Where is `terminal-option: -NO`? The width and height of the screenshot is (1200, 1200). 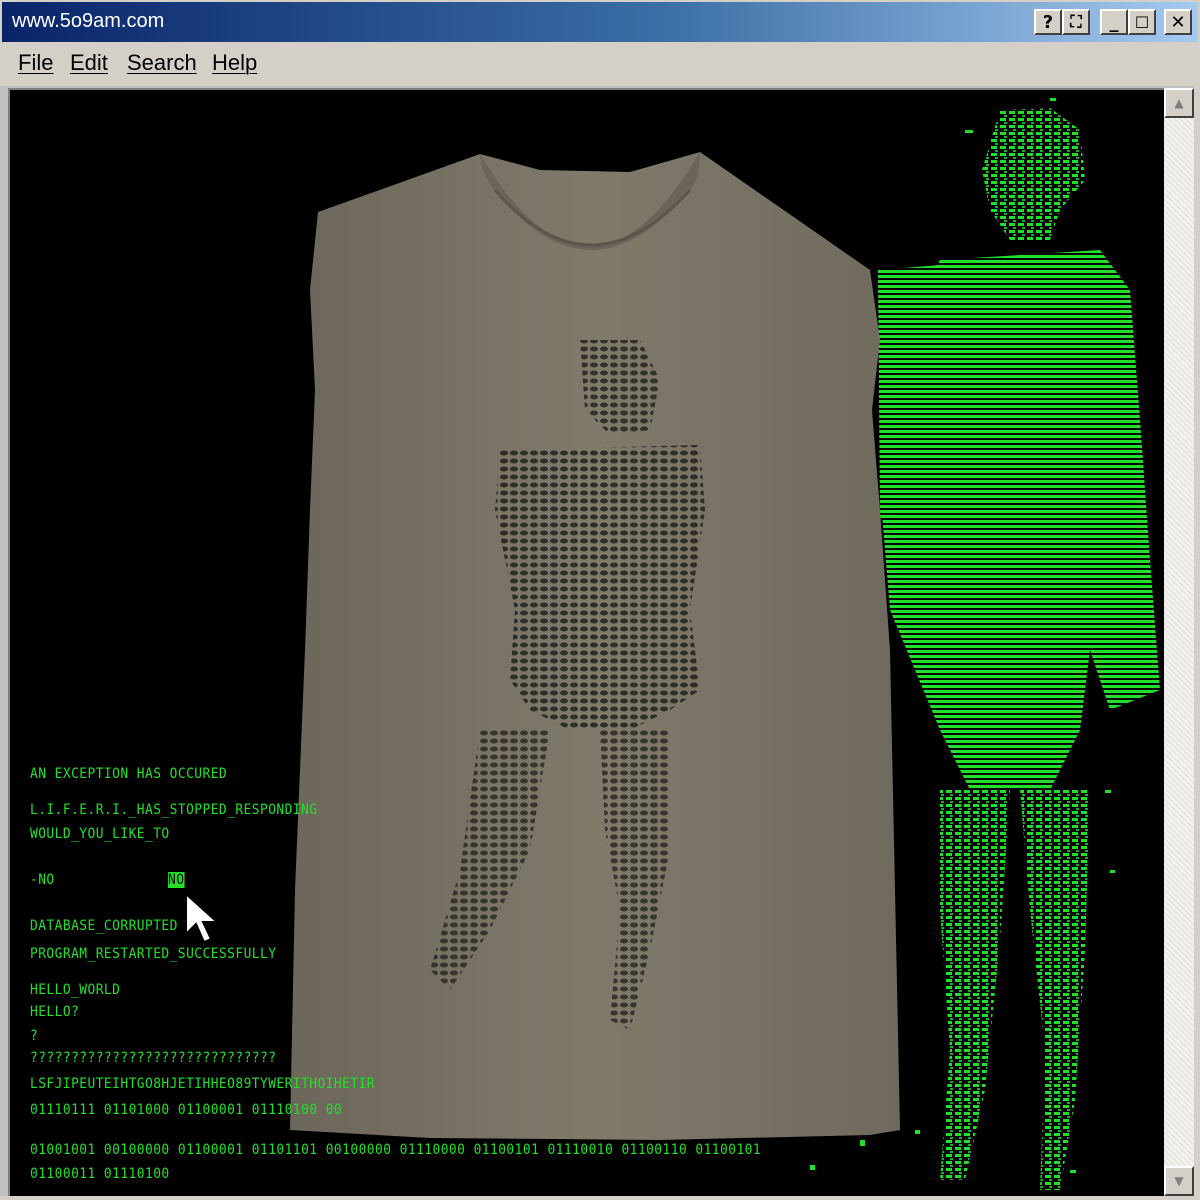 terminal-option: -NO is located at coordinates (42, 880).